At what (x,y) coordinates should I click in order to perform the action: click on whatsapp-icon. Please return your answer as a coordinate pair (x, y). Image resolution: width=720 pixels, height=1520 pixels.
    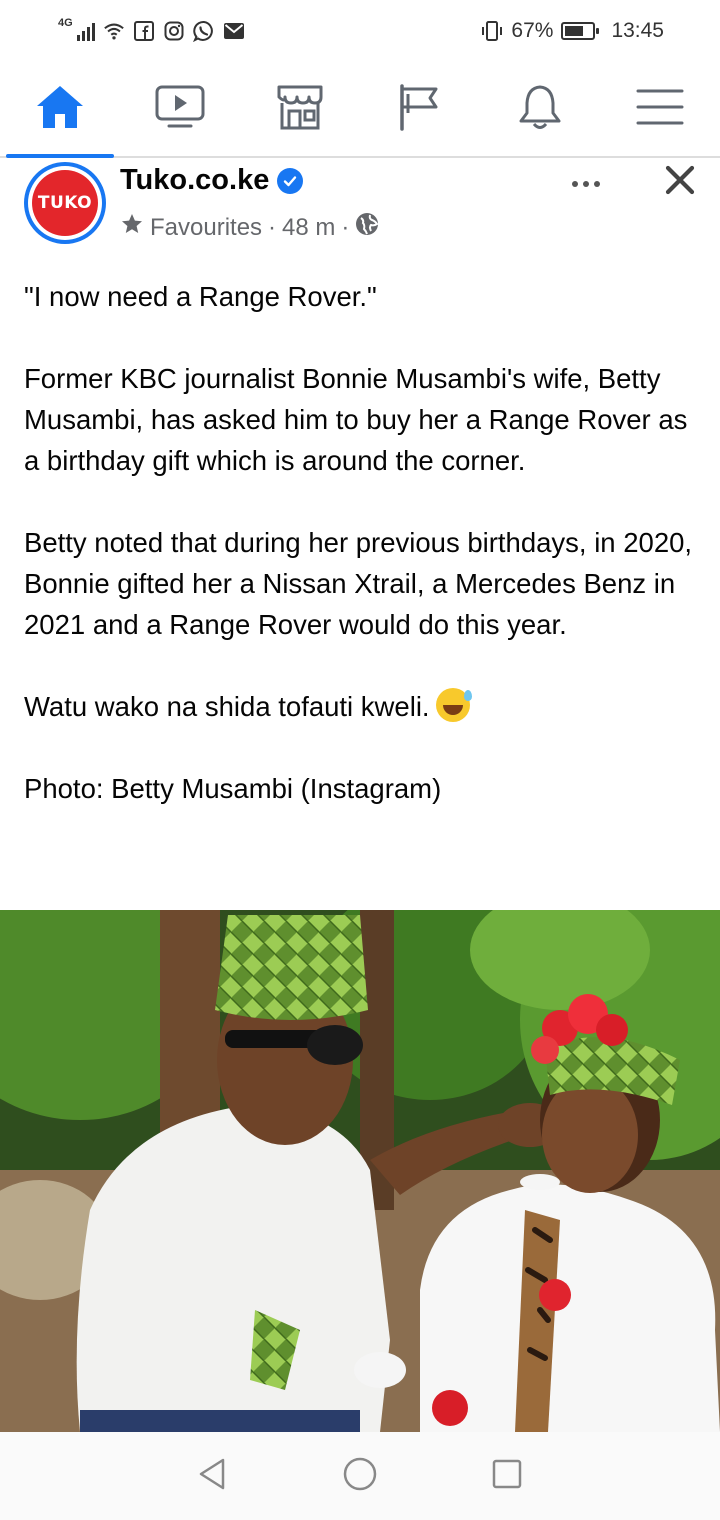
    Looking at the image, I should click on (203, 31).